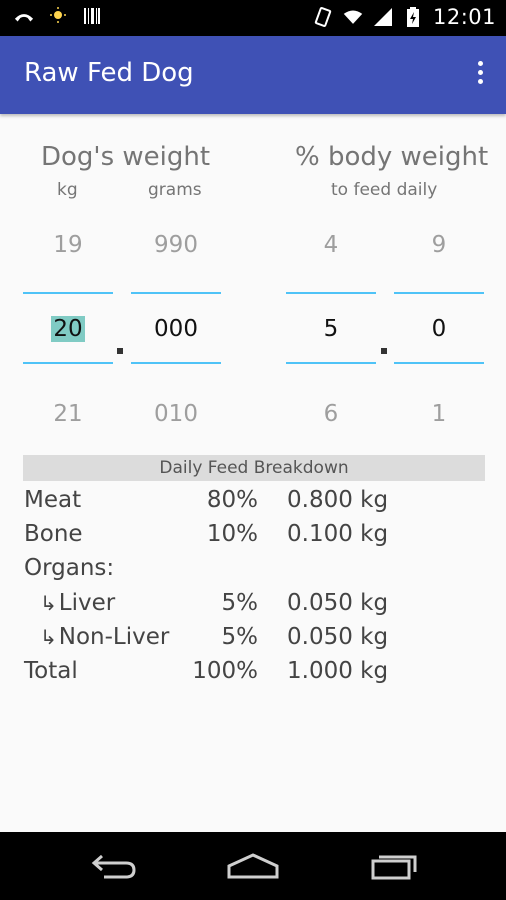 The height and width of the screenshot is (900, 506). I want to click on navigation-bar, so click(253, 866).